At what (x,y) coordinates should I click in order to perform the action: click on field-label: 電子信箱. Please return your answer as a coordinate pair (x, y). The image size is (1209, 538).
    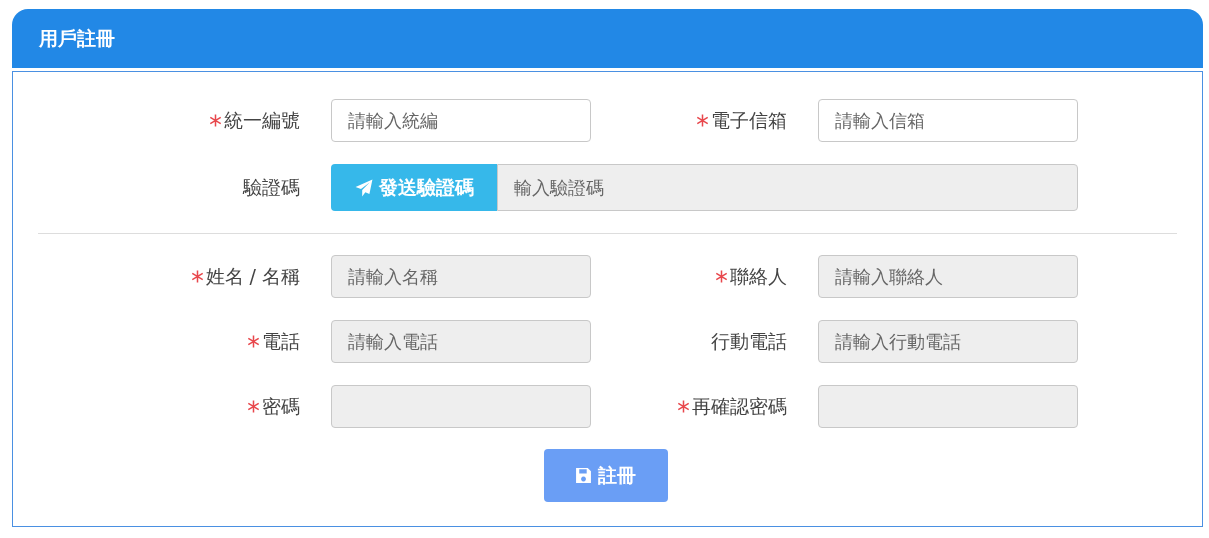
    Looking at the image, I should click on (704, 120).